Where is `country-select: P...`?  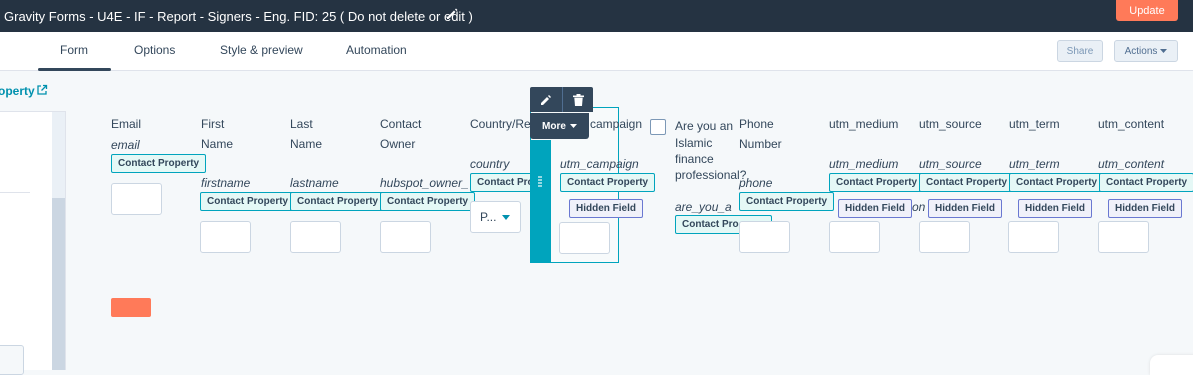 country-select: P... is located at coordinates (495, 217).